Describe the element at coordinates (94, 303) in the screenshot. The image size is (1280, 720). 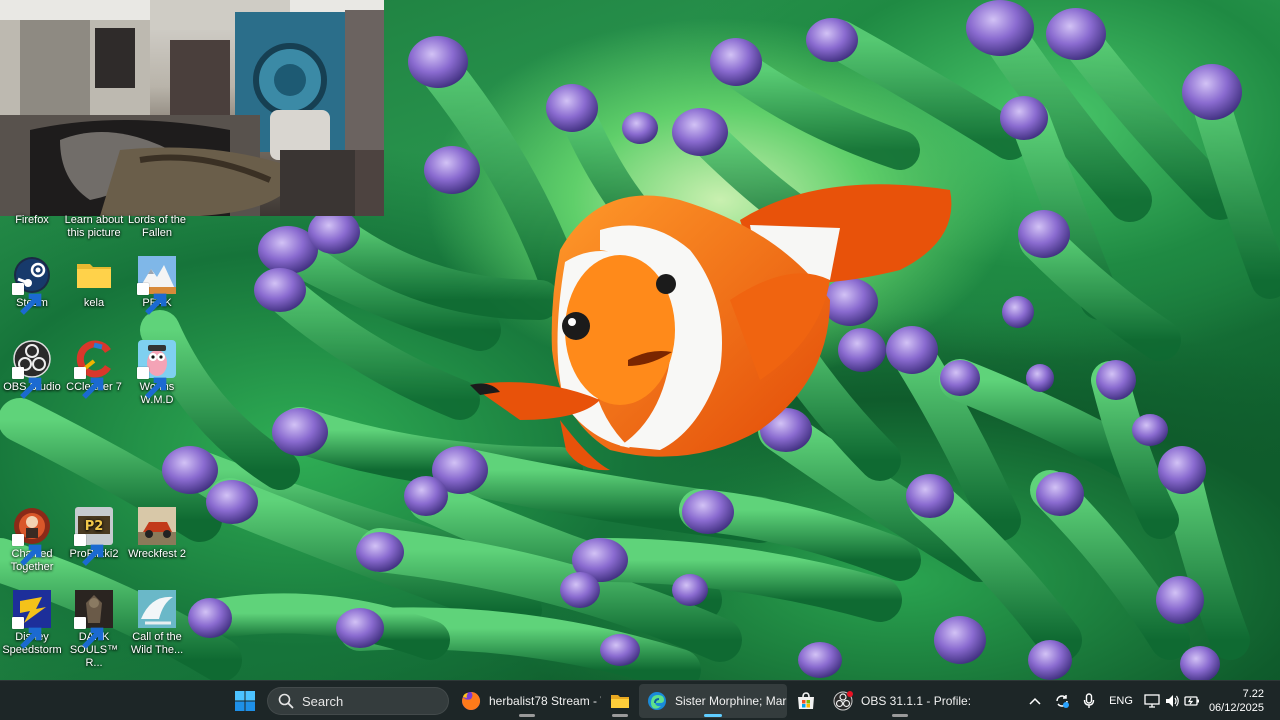
I see `desktop-icon-label: kela` at that location.